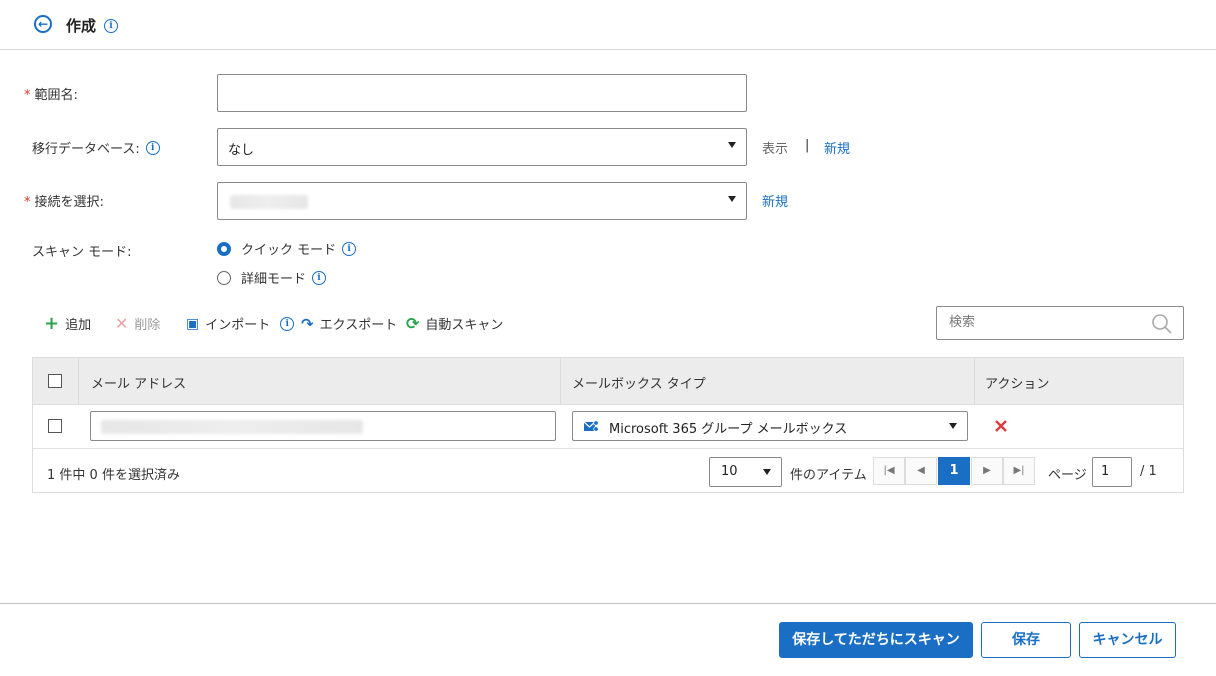 Image resolution: width=1216 pixels, height=676 pixels. What do you see at coordinates (1067, 475) in the screenshot?
I see `page-label: ページ` at bounding box center [1067, 475].